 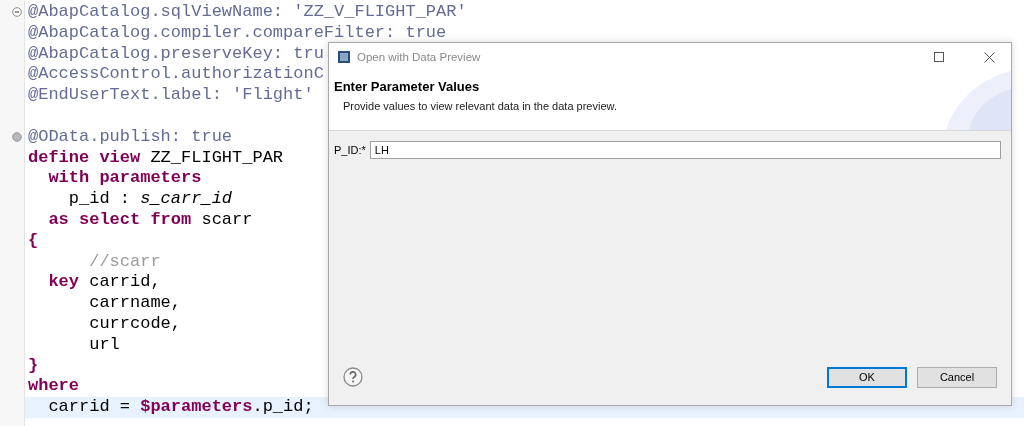 What do you see at coordinates (180, 407) in the screenshot?
I see `code-line: carrid = $parameters.p_id;` at bounding box center [180, 407].